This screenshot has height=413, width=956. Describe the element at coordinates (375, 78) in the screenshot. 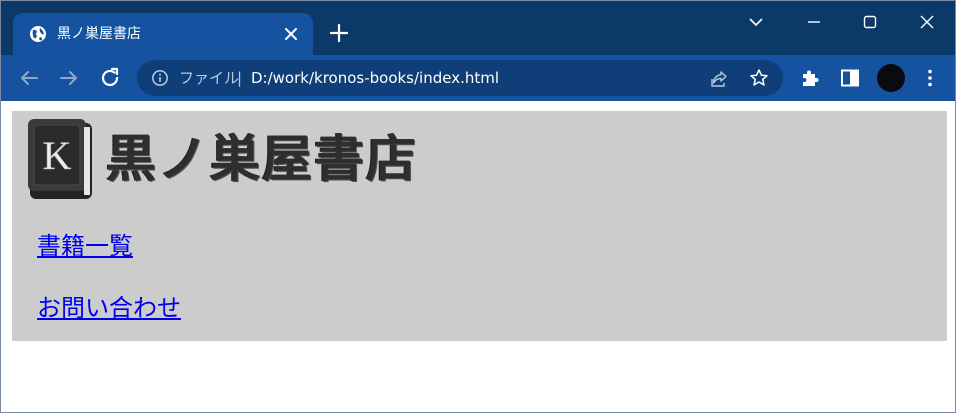

I see `address-url: D:/work/kronos-books/index.html` at that location.